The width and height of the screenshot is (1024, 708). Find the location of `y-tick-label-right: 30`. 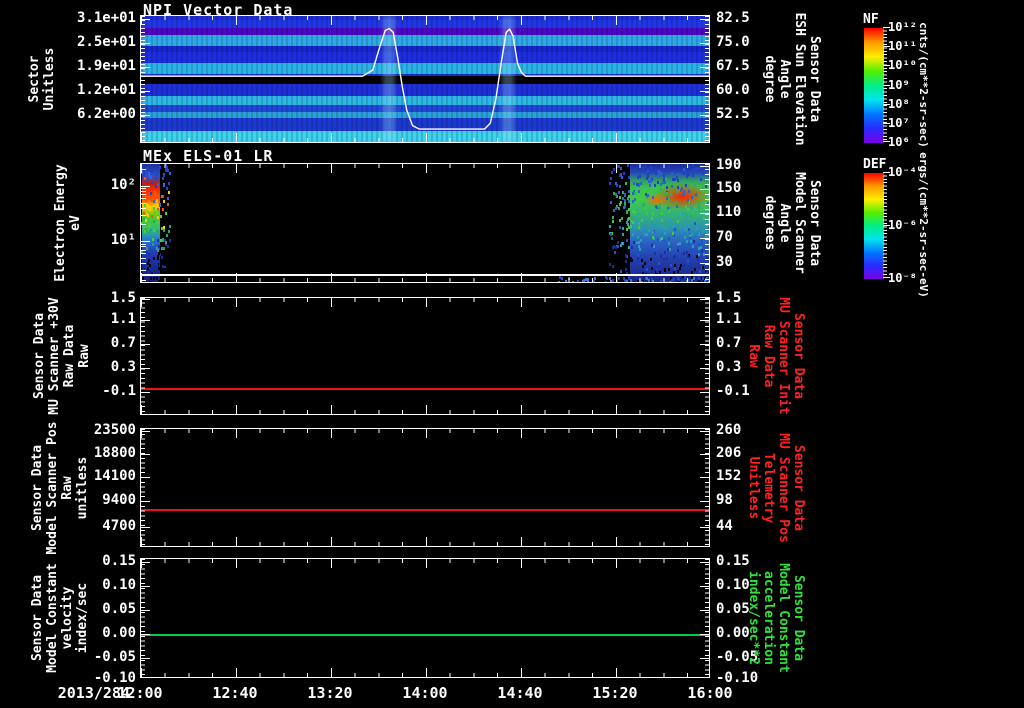

y-tick-label-right: 30 is located at coordinates (724, 262).